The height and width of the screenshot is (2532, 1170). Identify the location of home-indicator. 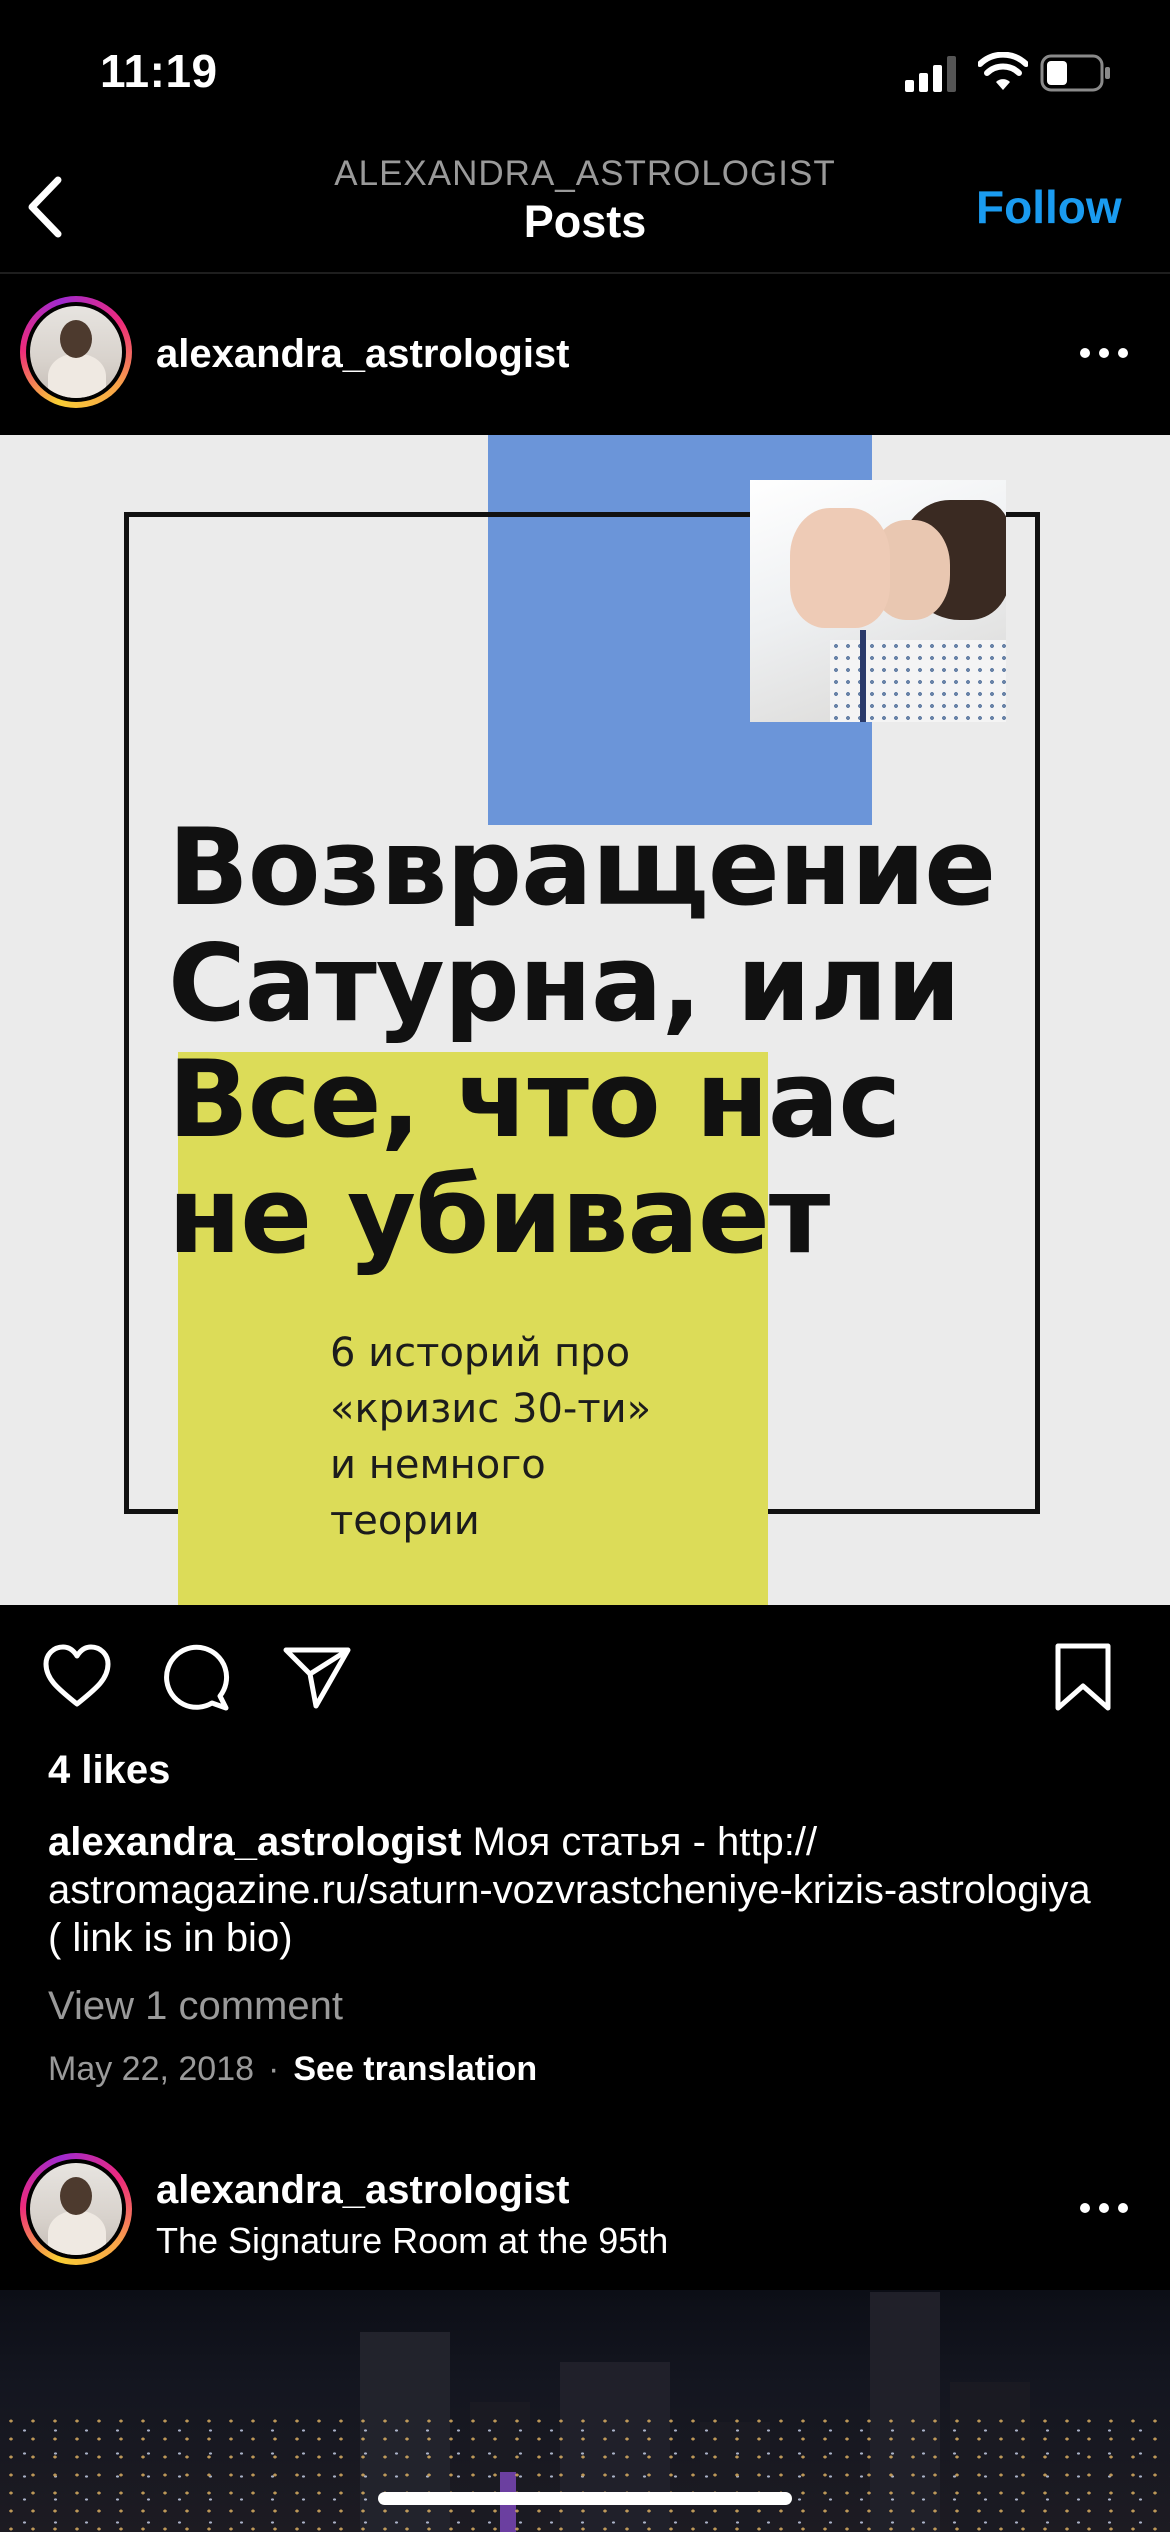
(585, 2498).